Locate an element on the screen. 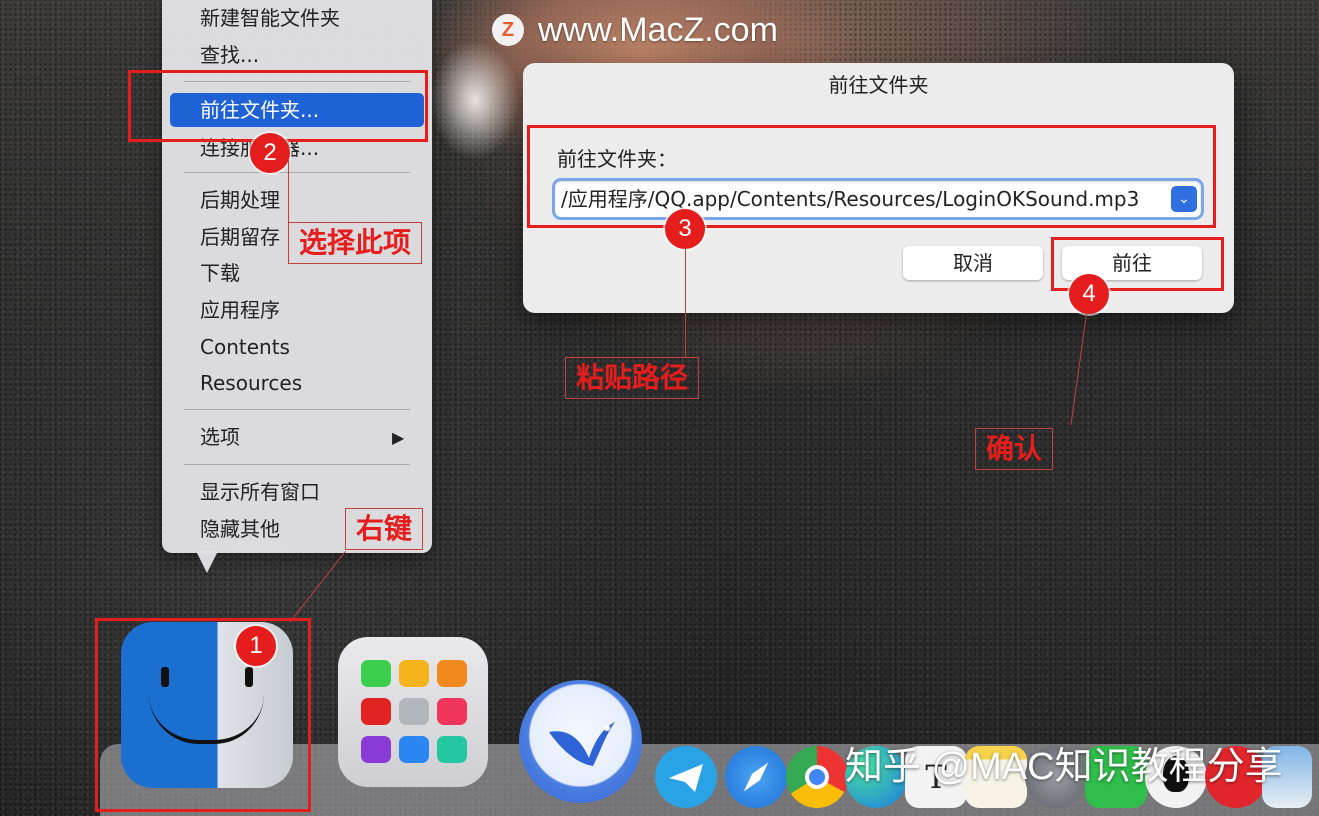 This screenshot has width=1319, height=816. watermark-top: Z www.MacZ.com is located at coordinates (635, 30).